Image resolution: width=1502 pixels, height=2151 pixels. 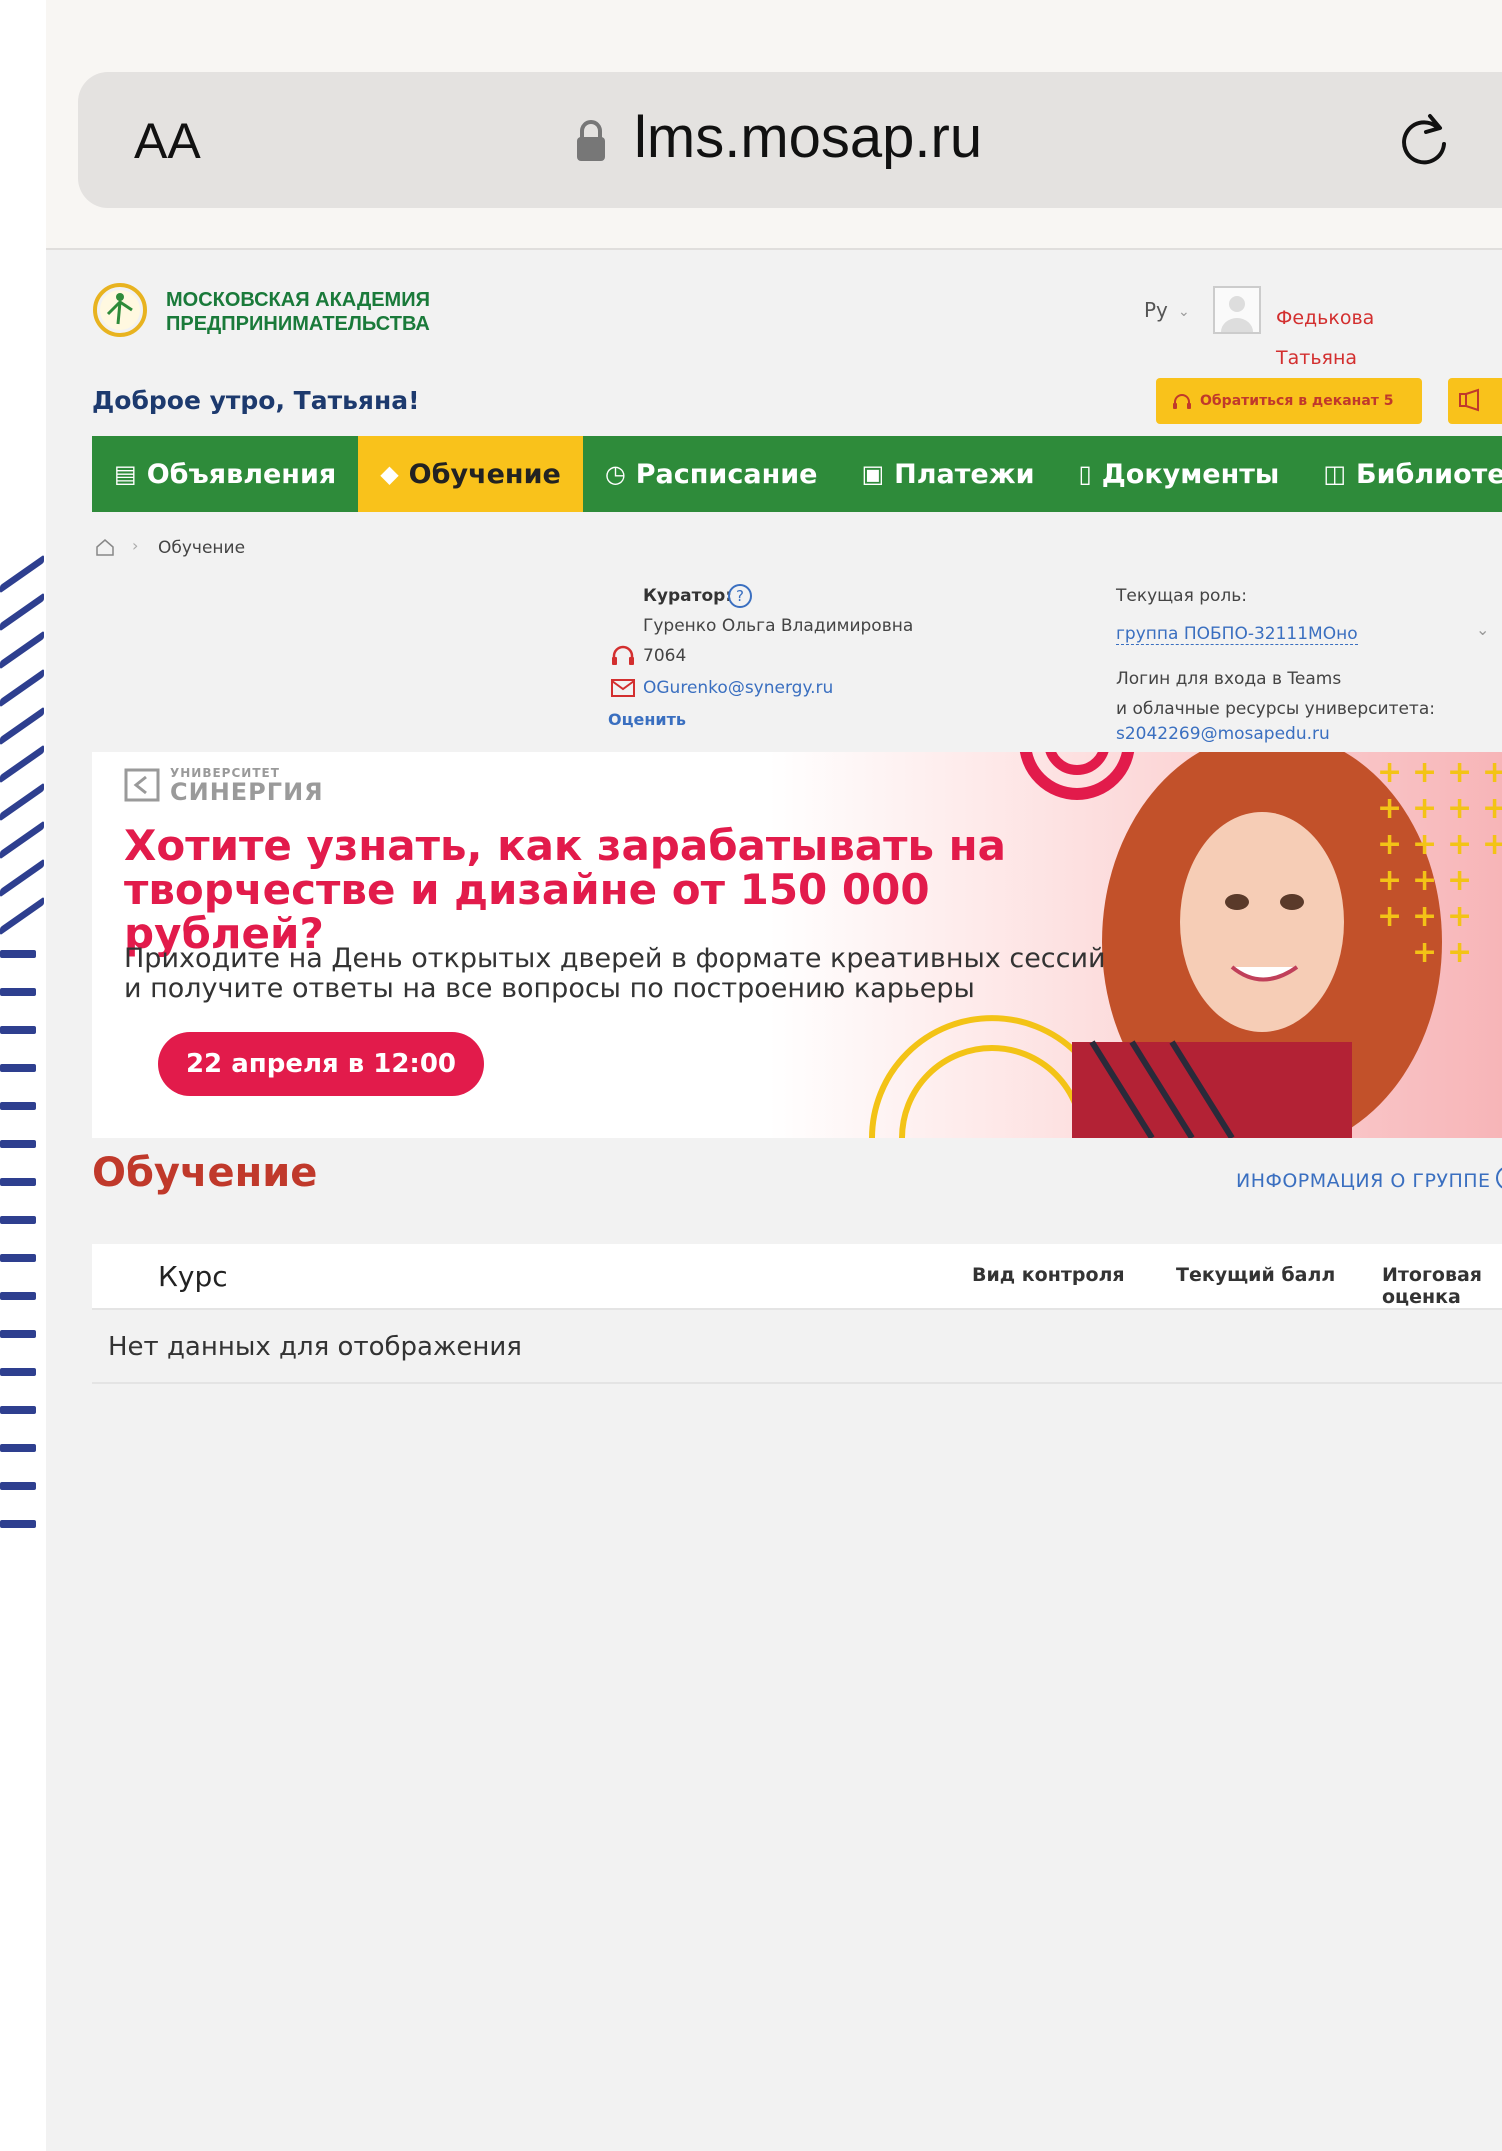 What do you see at coordinates (947, 474) in the screenshot?
I see `nav-payments: ▣ Платежи` at bounding box center [947, 474].